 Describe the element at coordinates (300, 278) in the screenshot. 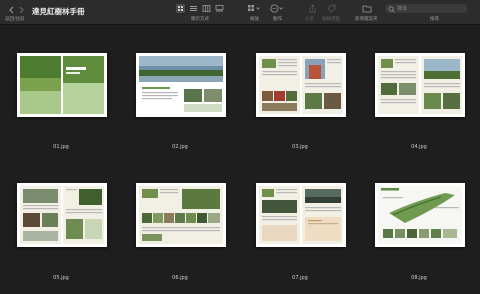

I see `file-name-07: 07.jpg` at that location.